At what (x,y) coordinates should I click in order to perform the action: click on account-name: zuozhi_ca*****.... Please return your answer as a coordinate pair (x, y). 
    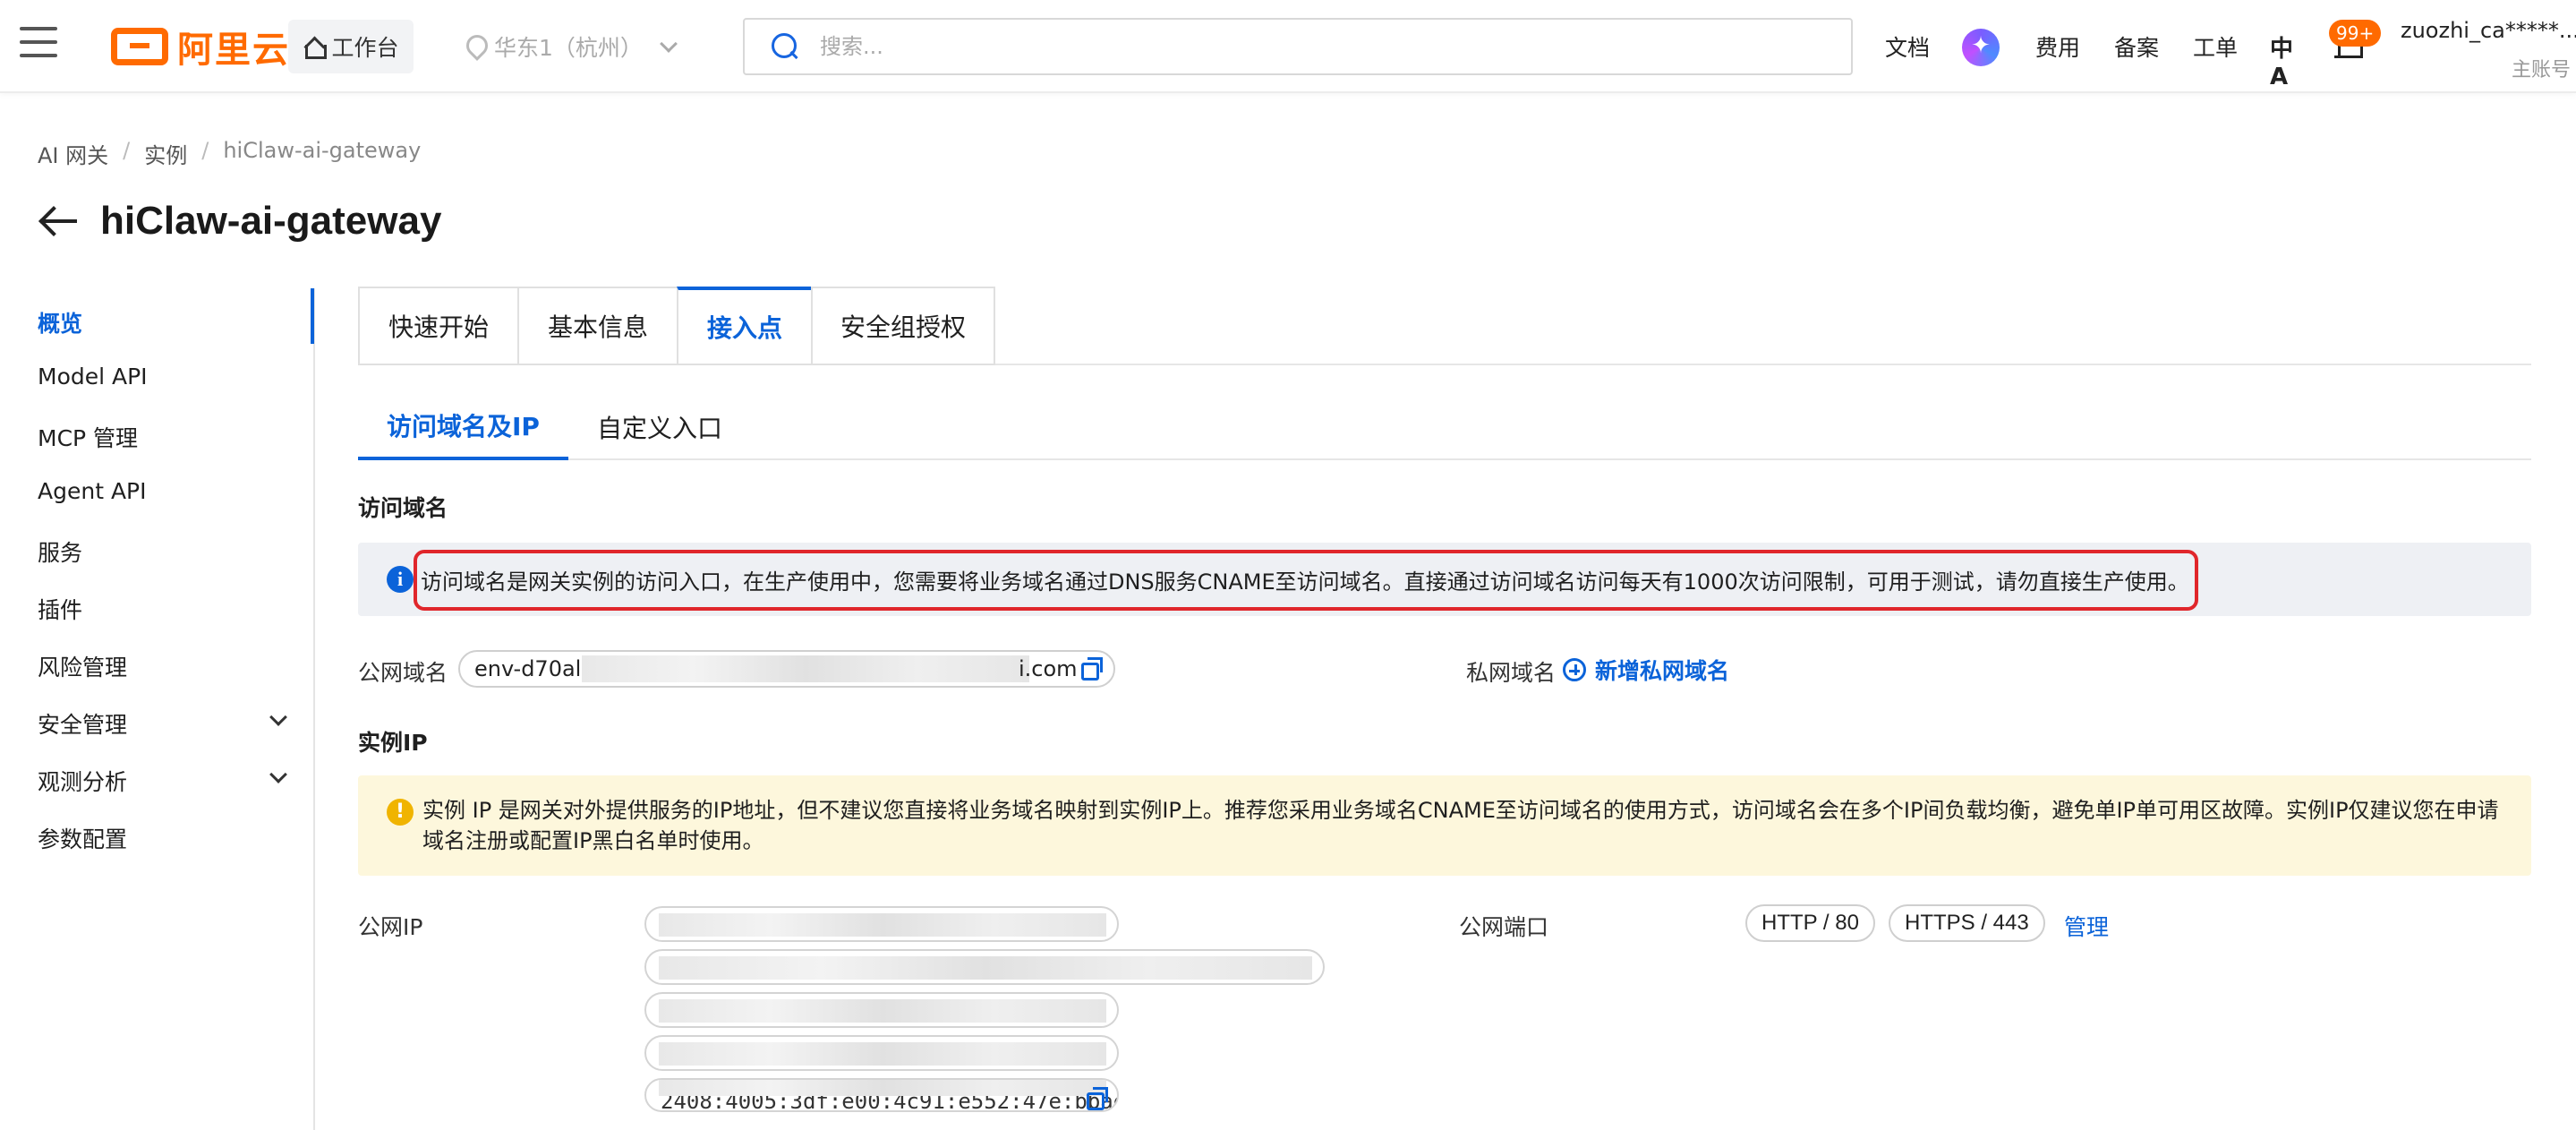
    Looking at the image, I should click on (2488, 30).